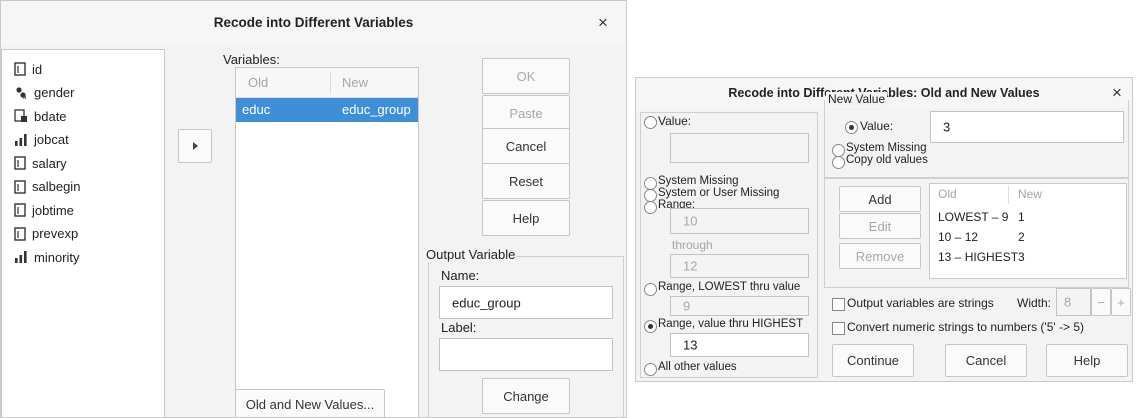 This screenshot has height=418, width=1138. What do you see at coordinates (739, 306) in the screenshot?
I see `range-lowest-value-input: 9` at bounding box center [739, 306].